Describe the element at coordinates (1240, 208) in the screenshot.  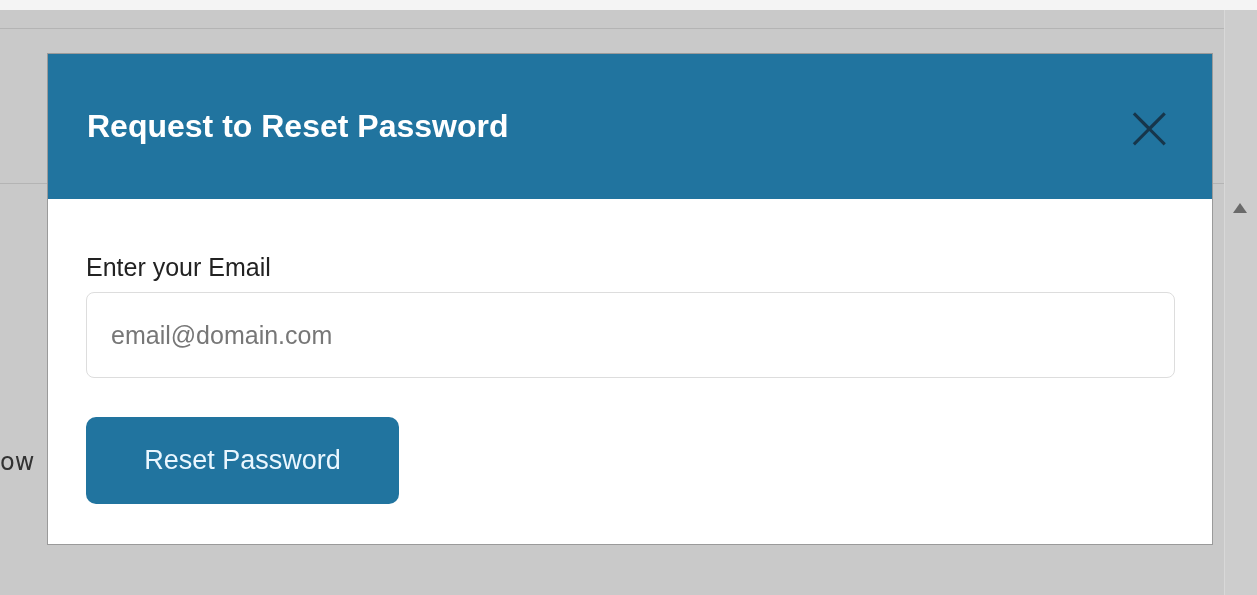
I see `scroll-up-icon` at that location.